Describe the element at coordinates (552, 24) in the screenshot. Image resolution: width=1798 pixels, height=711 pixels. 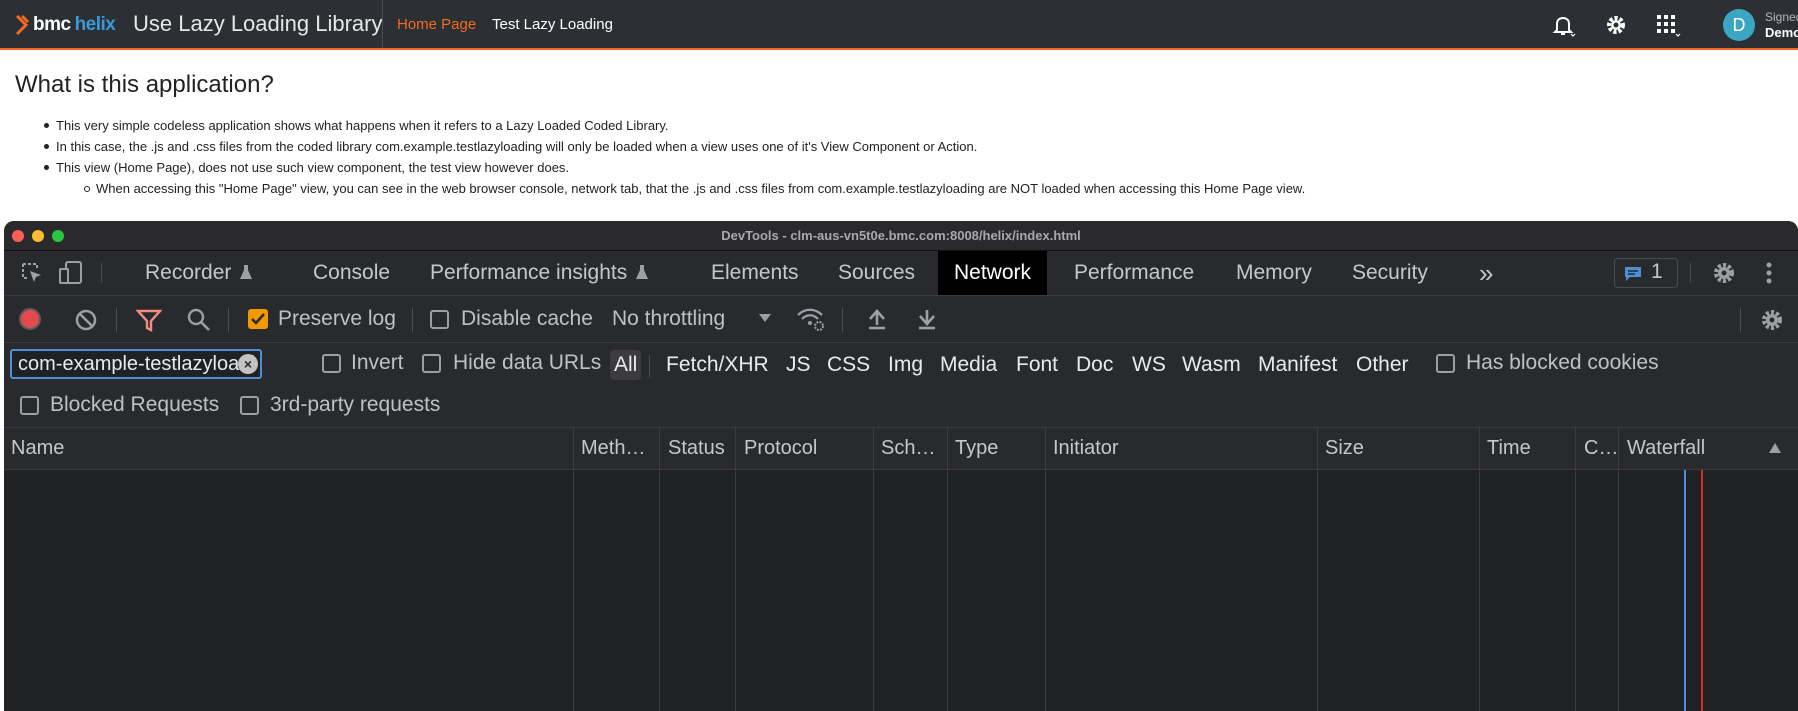
I see `nav-test-lazy-loading: Test Lazy Loading` at that location.